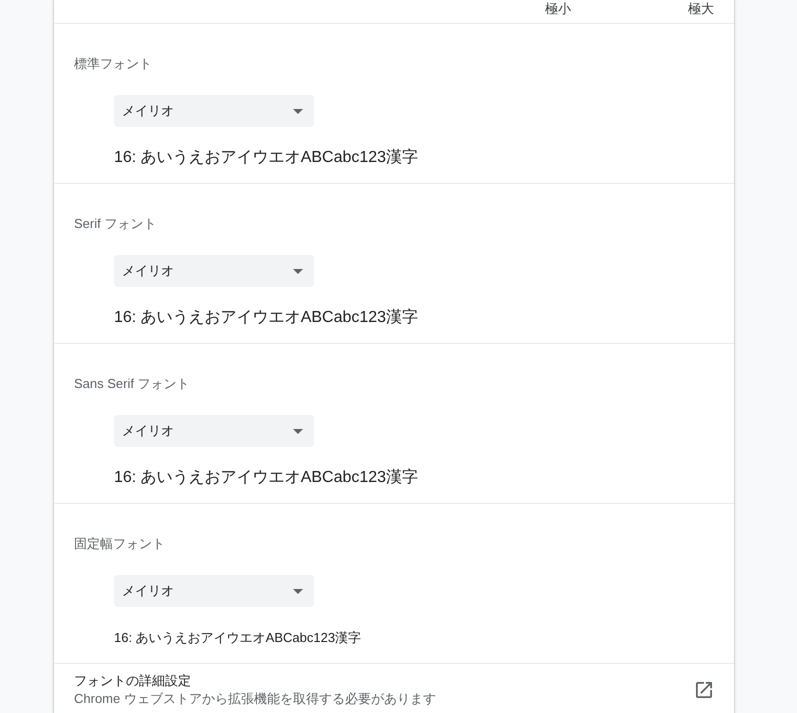 The width and height of the screenshot is (797, 713). I want to click on external-link-icon, so click(704, 690).